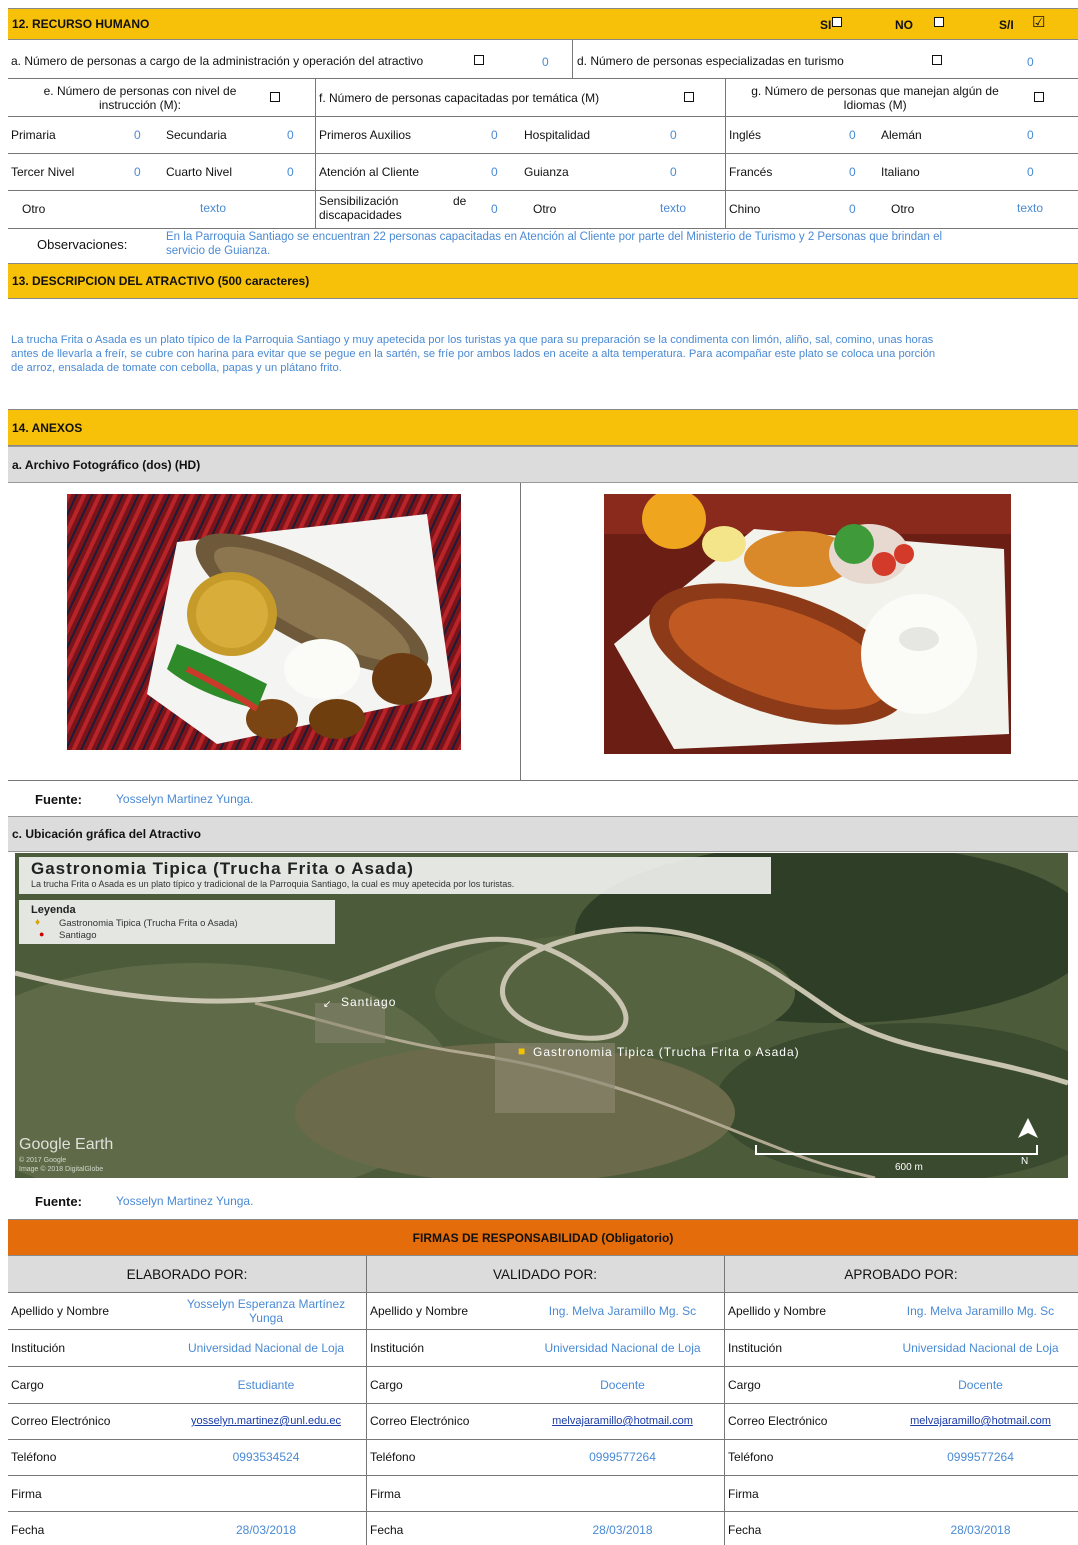 The height and width of the screenshot is (1545, 1078). I want to click on si-checkbox, so click(837, 22).